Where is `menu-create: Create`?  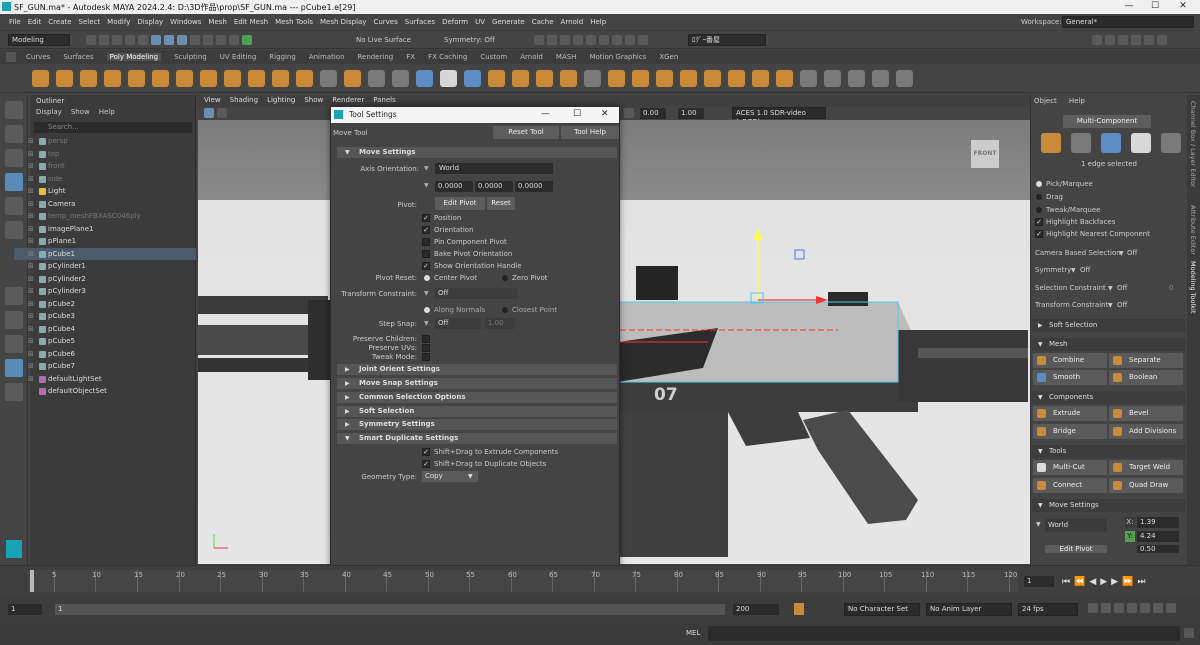
menu-create: Create is located at coordinates (59, 22).